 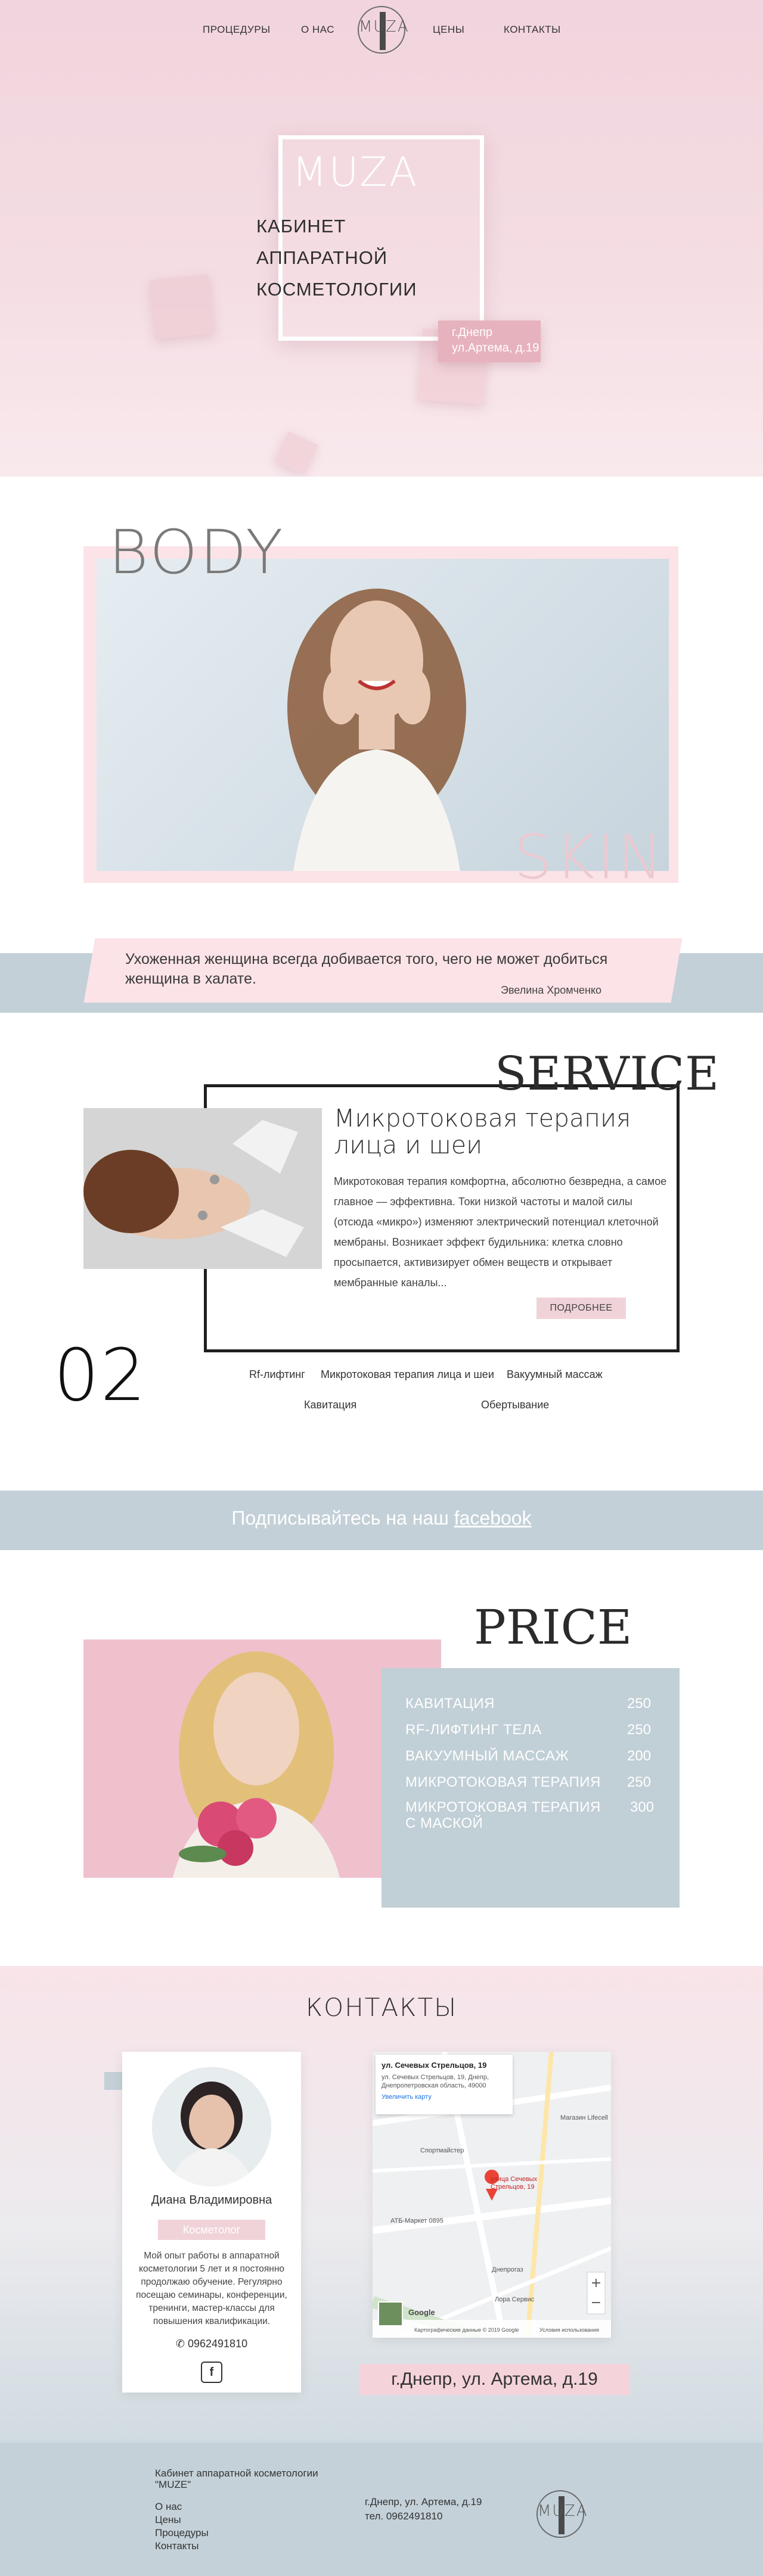 I want to click on map-poi: Спортмайстер, so click(x=442, y=2150).